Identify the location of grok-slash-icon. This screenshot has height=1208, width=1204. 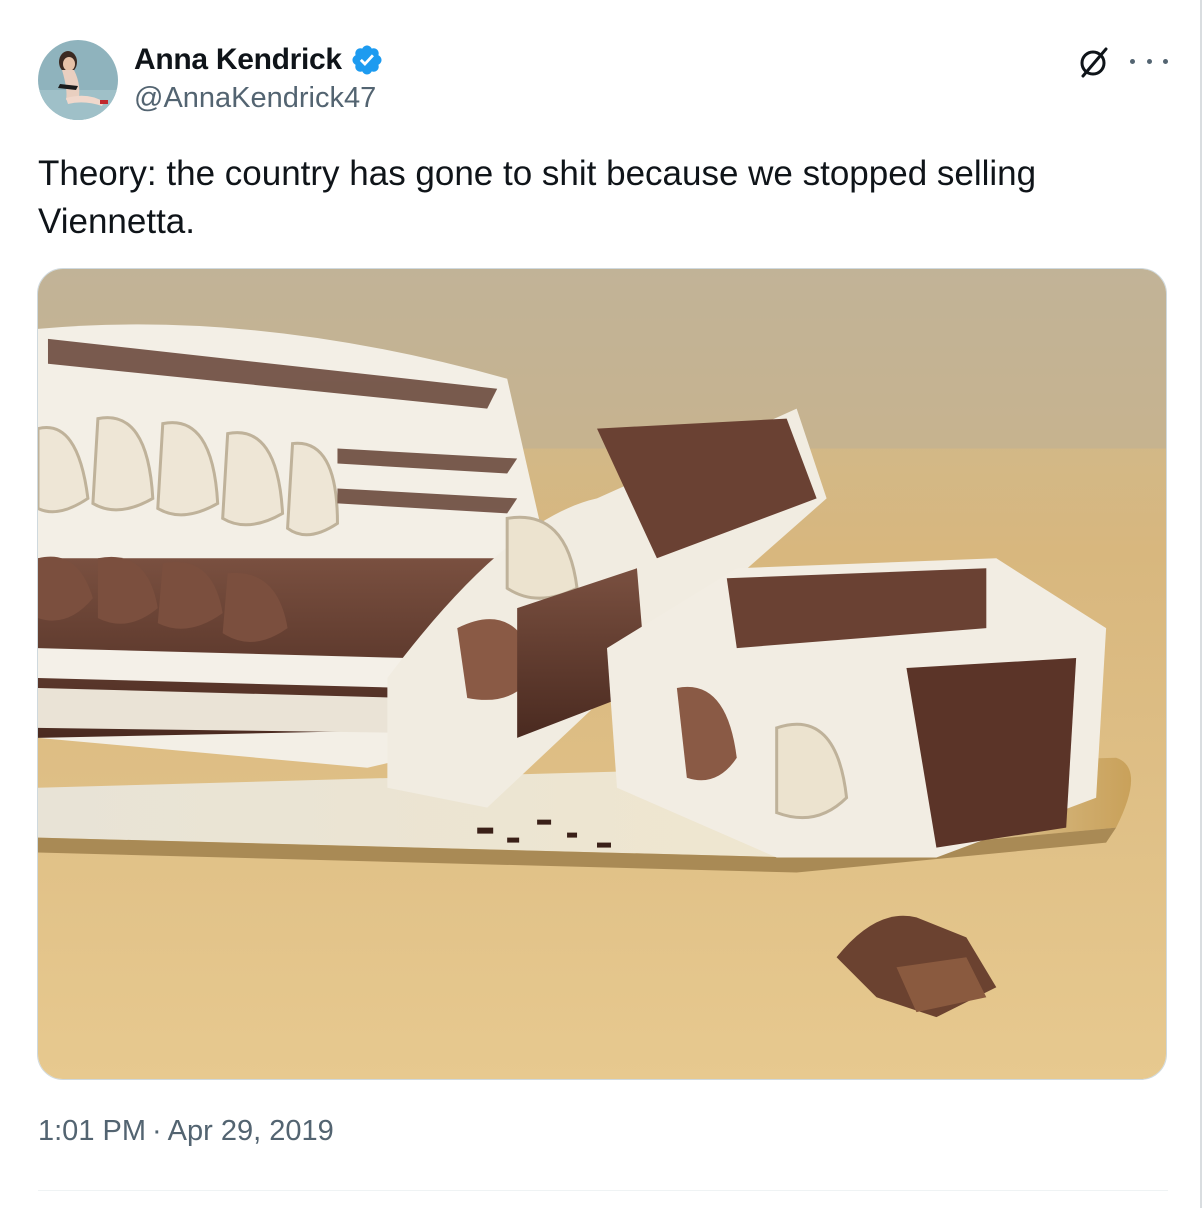
(1094, 62).